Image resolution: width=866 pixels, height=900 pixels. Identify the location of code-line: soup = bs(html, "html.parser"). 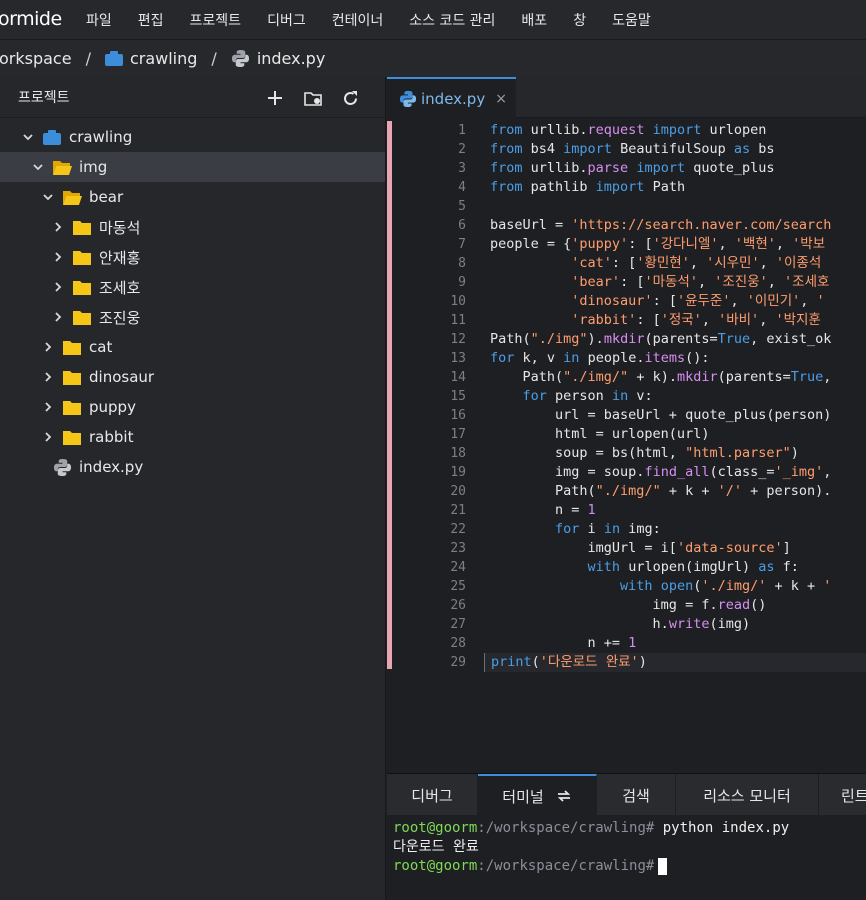
(678, 453).